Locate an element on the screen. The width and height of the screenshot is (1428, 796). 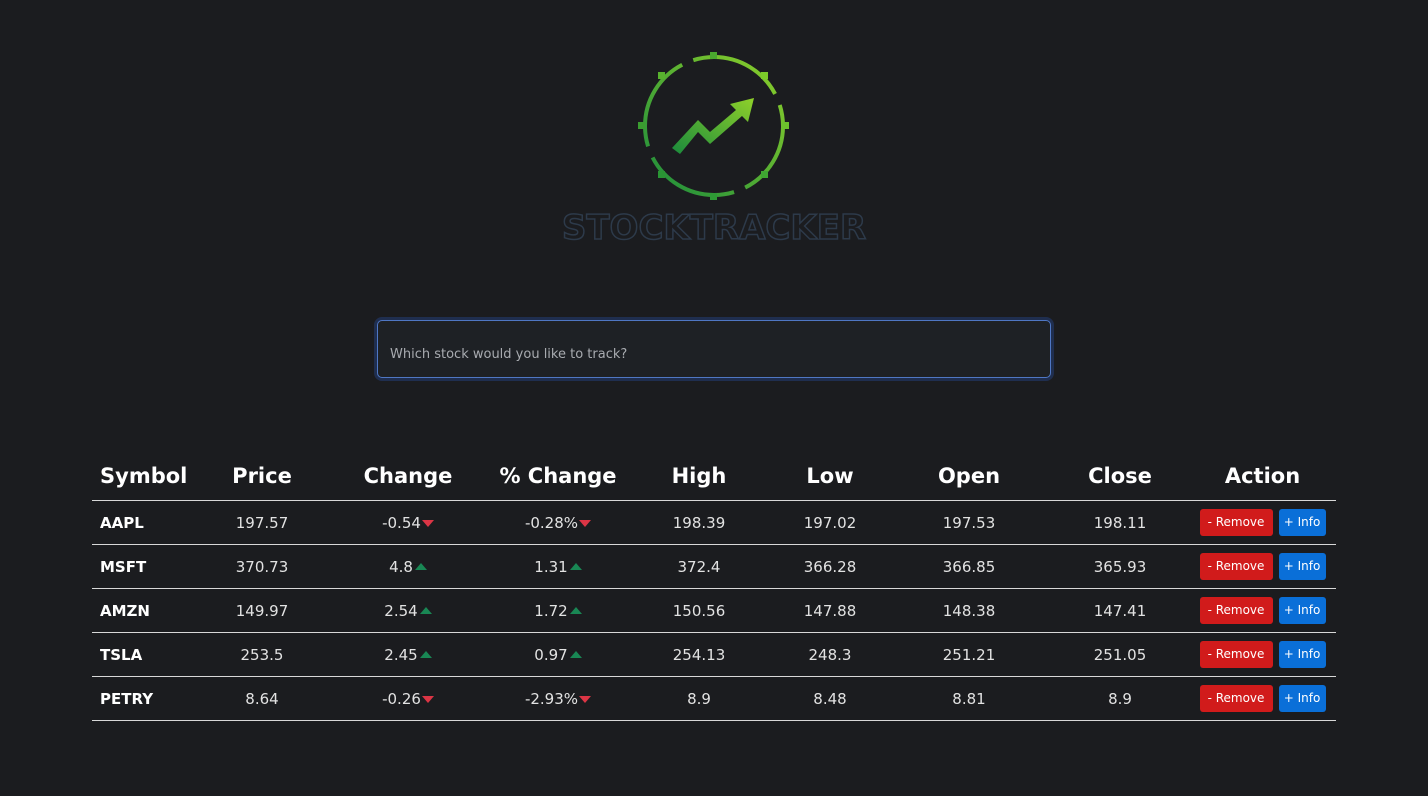
header-symbol: Symbol is located at coordinates (145, 476).